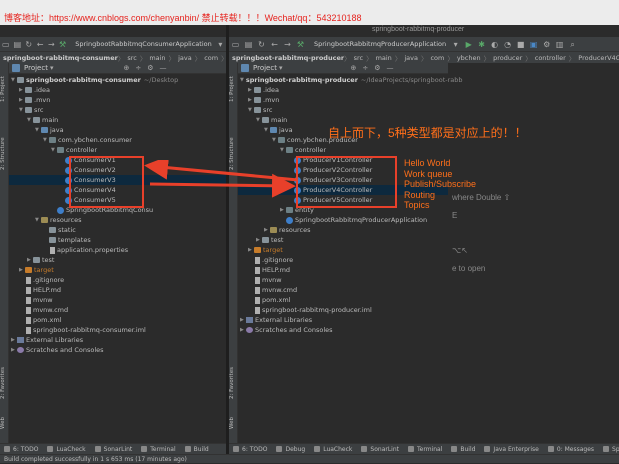 This screenshot has width=619, height=464. What do you see at coordinates (117, 260) in the screenshot?
I see `tree-item: ▶ test` at bounding box center [117, 260].